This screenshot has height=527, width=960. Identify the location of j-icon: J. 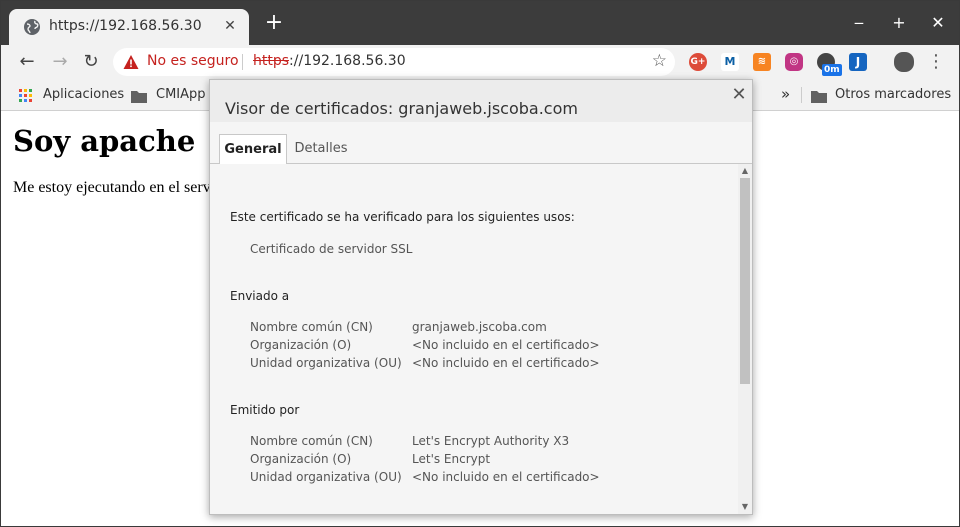
(858, 62).